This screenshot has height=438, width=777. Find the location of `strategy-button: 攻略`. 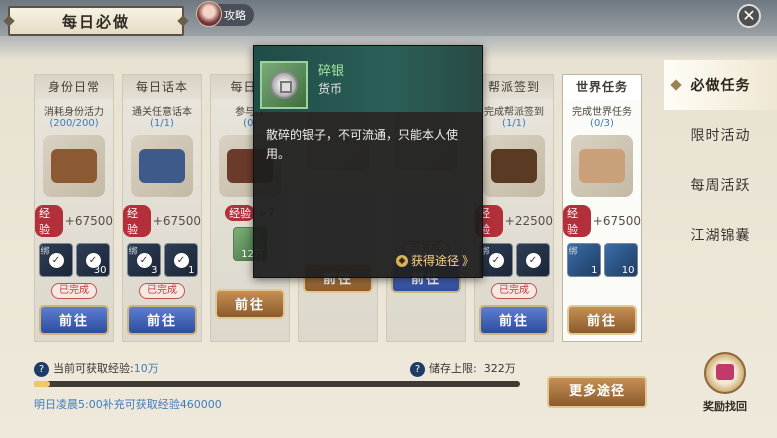

strategy-button: 攻略 is located at coordinates (225, 14).